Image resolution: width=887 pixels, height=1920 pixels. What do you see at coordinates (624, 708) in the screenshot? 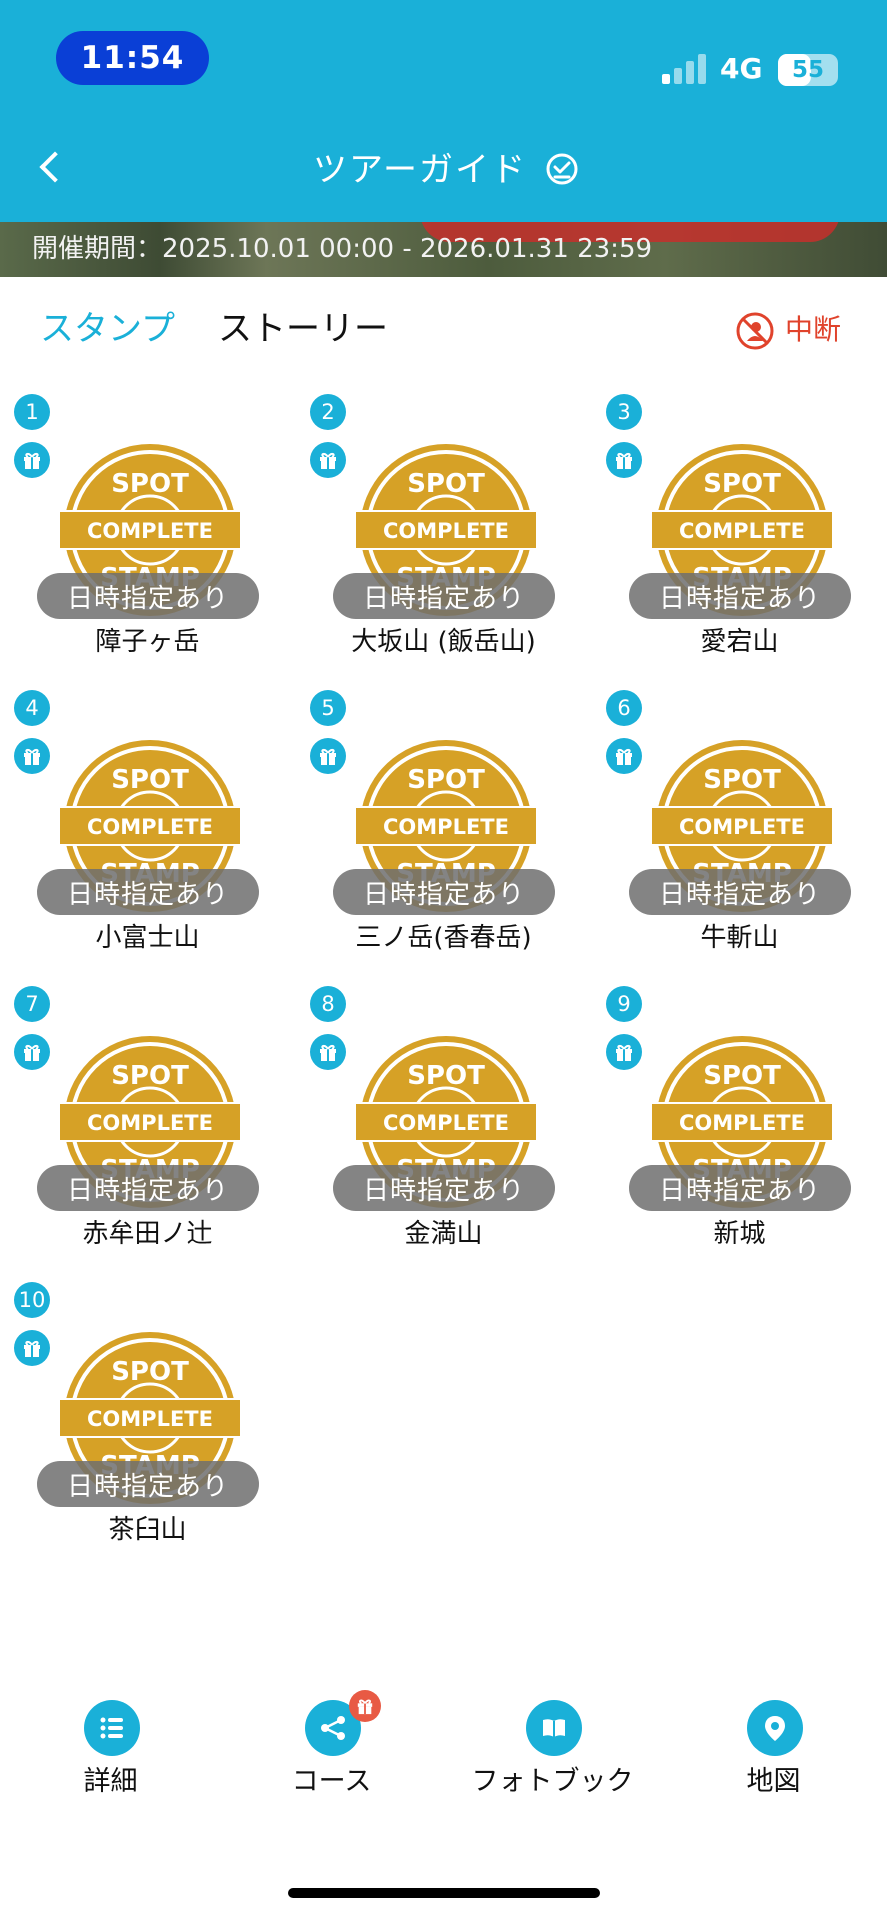
I see `spot-number: 6` at bounding box center [624, 708].